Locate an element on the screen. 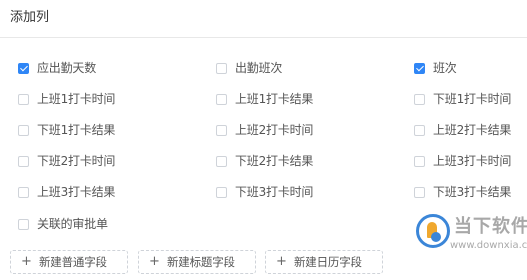  watermark-url: www.downxia.com is located at coordinates (488, 245).